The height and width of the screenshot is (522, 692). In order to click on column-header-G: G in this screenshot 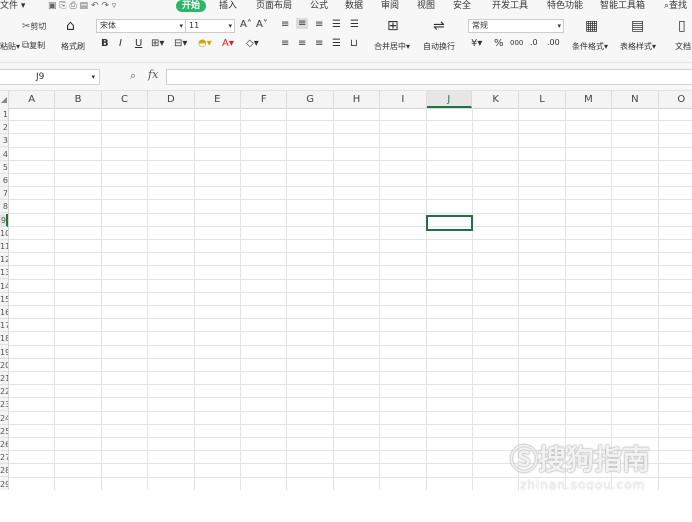, I will do `click(310, 99)`.